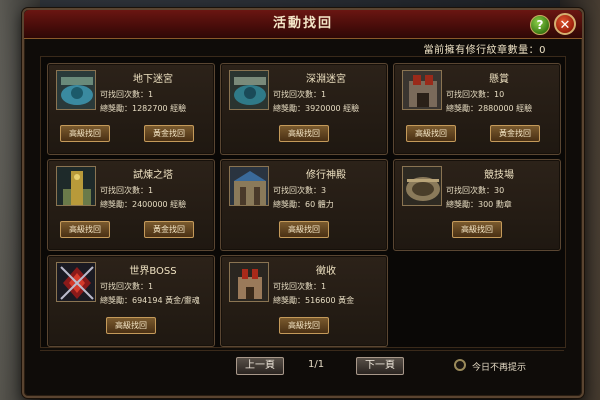  I want to click on activity-card-abyss-maze: 深淵迷宮 可找回次數：1 總獎勵：3920000 經驗 高級找回, so click(304, 109).